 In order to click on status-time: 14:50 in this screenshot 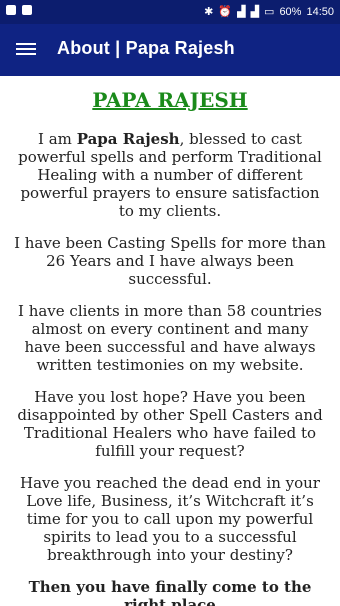, I will do `click(320, 11)`.